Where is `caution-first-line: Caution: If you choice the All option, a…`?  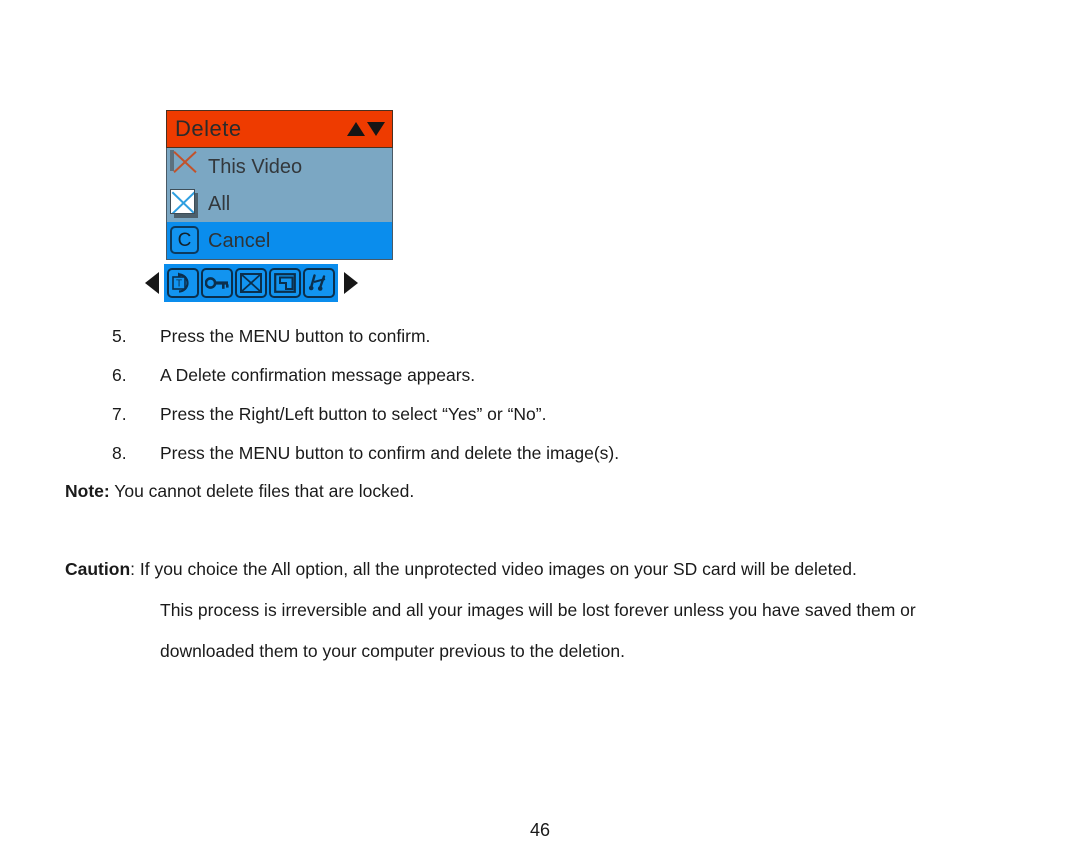 caution-first-line: Caution: If you choice the All option, a… is located at coordinates (565, 569).